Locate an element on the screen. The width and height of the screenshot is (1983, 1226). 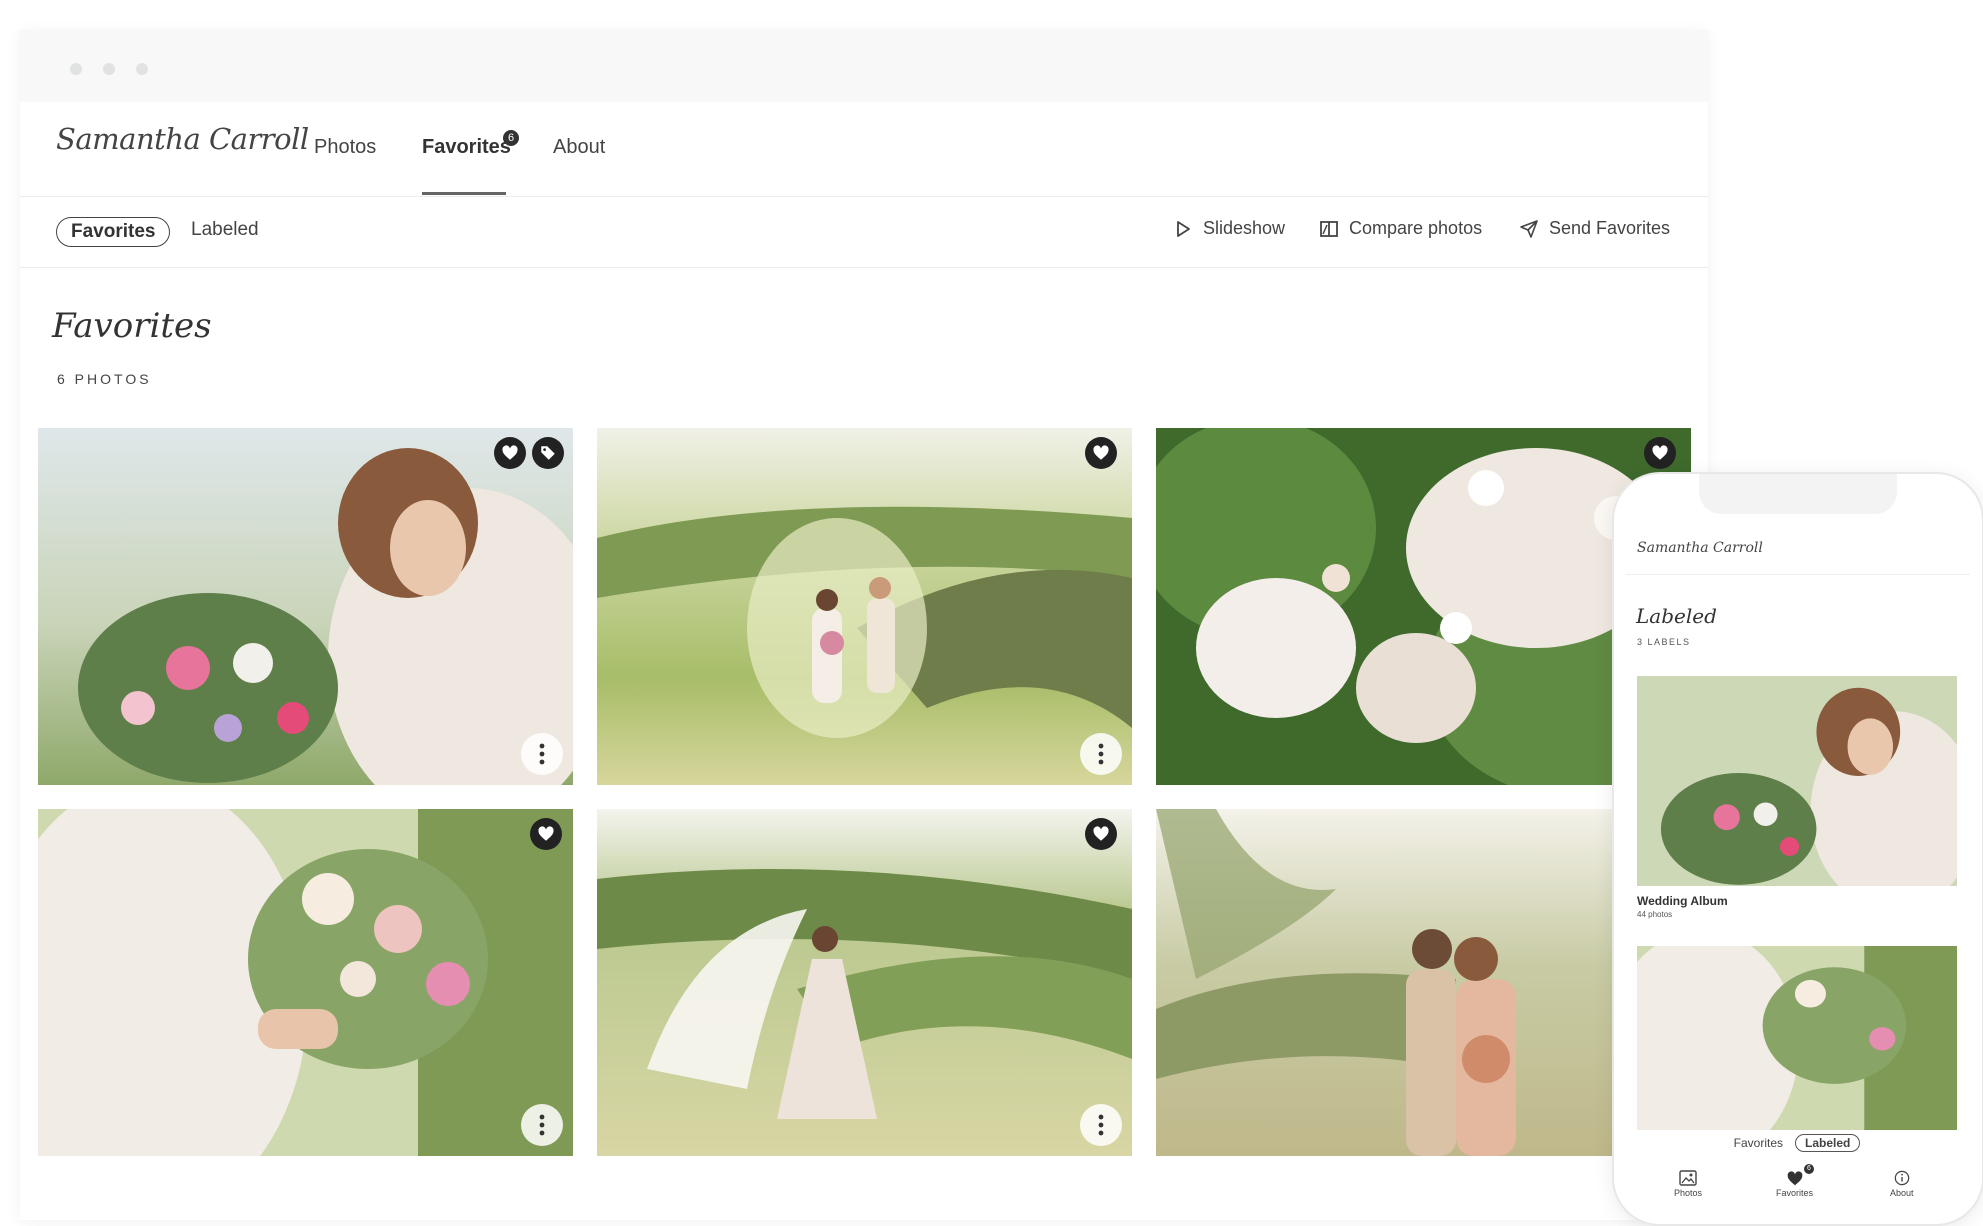
mobile-bottom-nav: Photos Favorites 6 About is located at coordinates (1798, 1192).